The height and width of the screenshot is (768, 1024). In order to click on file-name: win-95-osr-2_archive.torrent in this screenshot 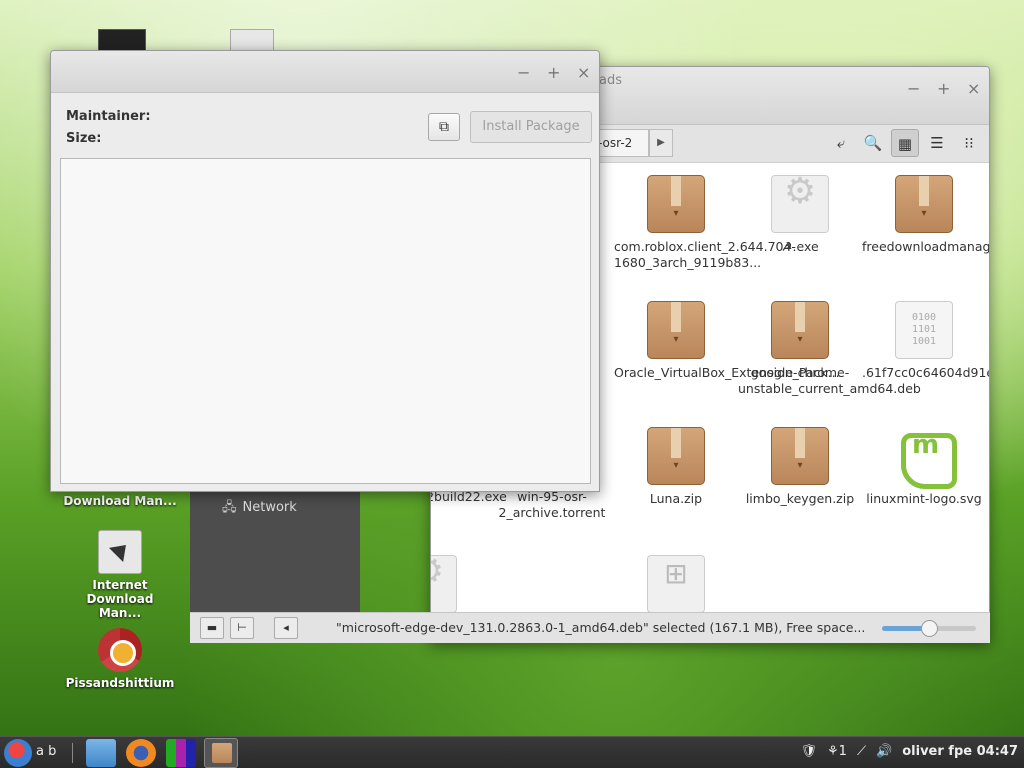, I will do `click(552, 504)`.